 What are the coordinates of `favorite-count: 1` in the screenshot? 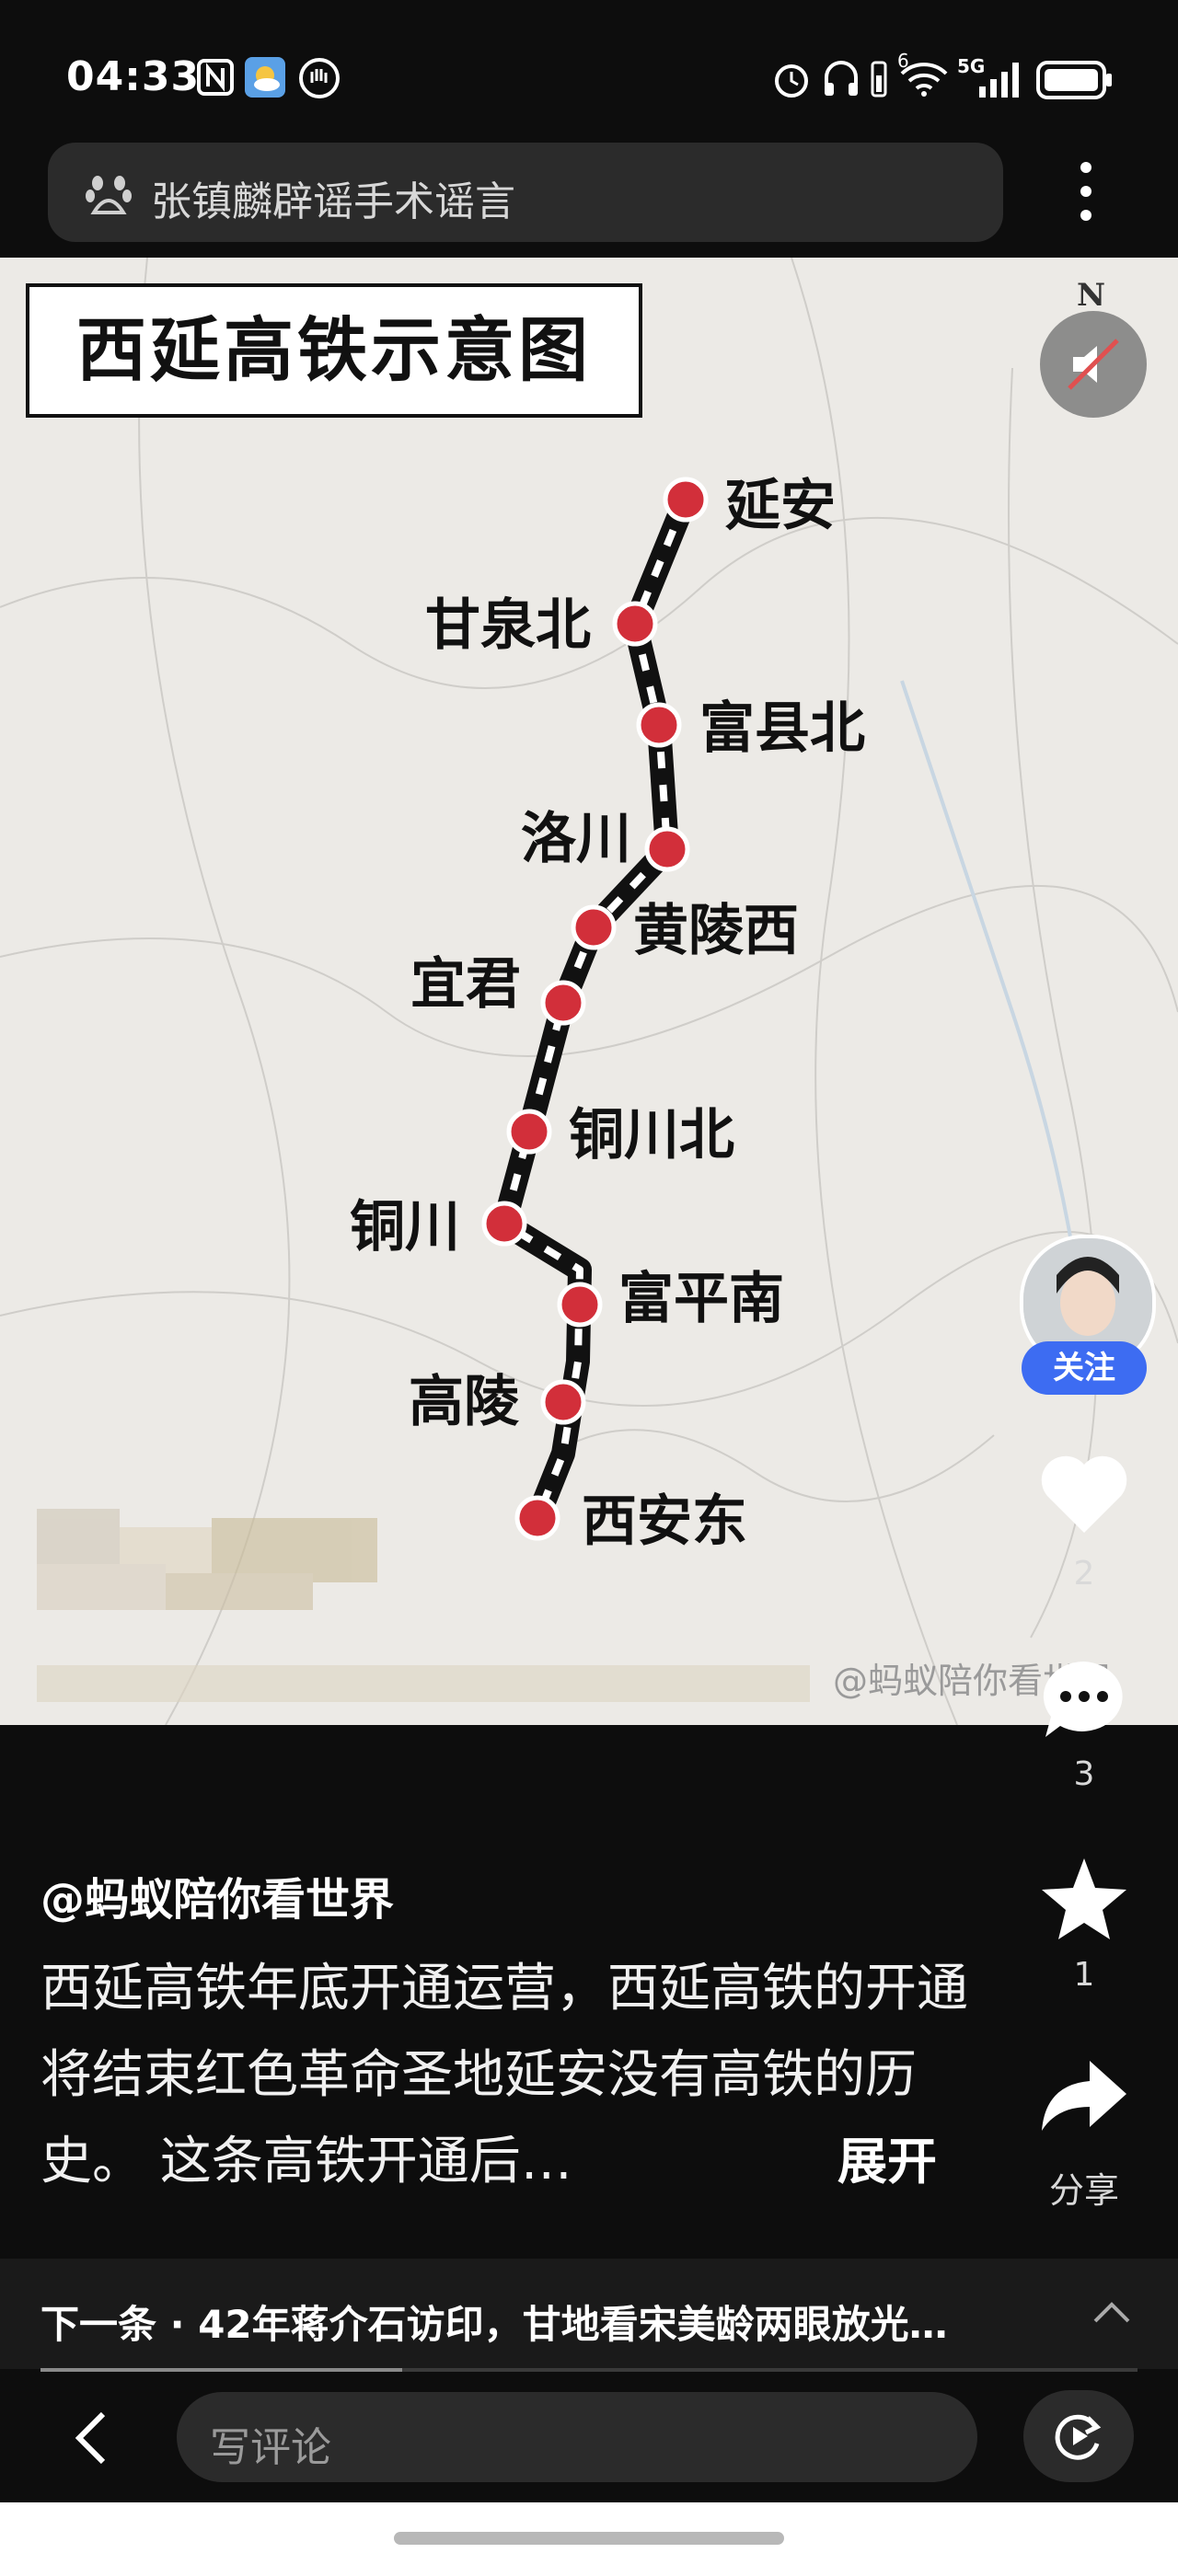 It's located at (1084, 1975).